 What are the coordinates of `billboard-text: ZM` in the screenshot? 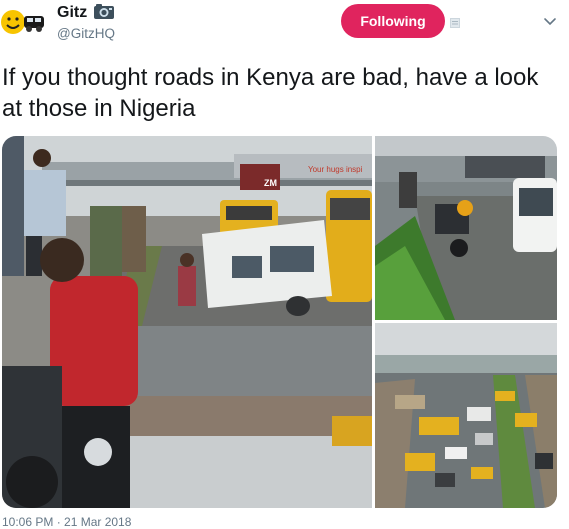 It's located at (270, 183).